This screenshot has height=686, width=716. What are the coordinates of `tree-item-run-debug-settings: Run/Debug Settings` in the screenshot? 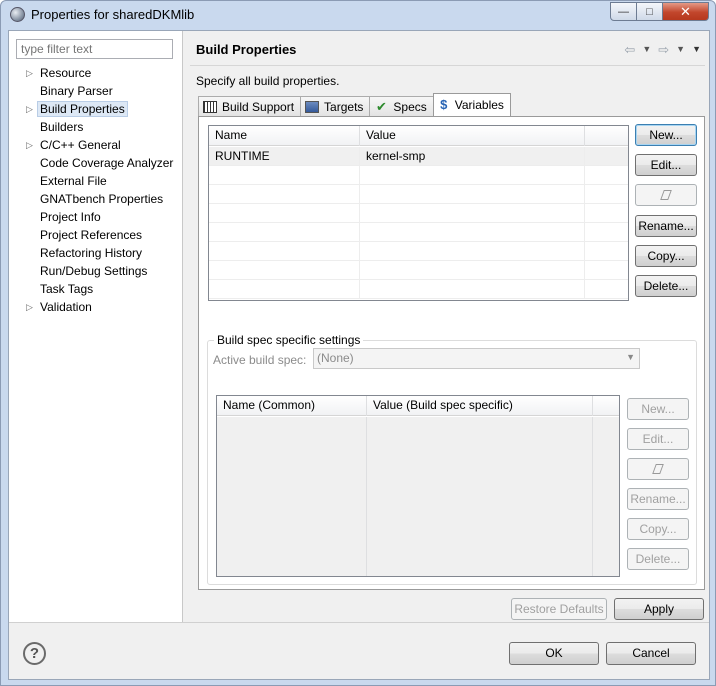 It's located at (98, 272).